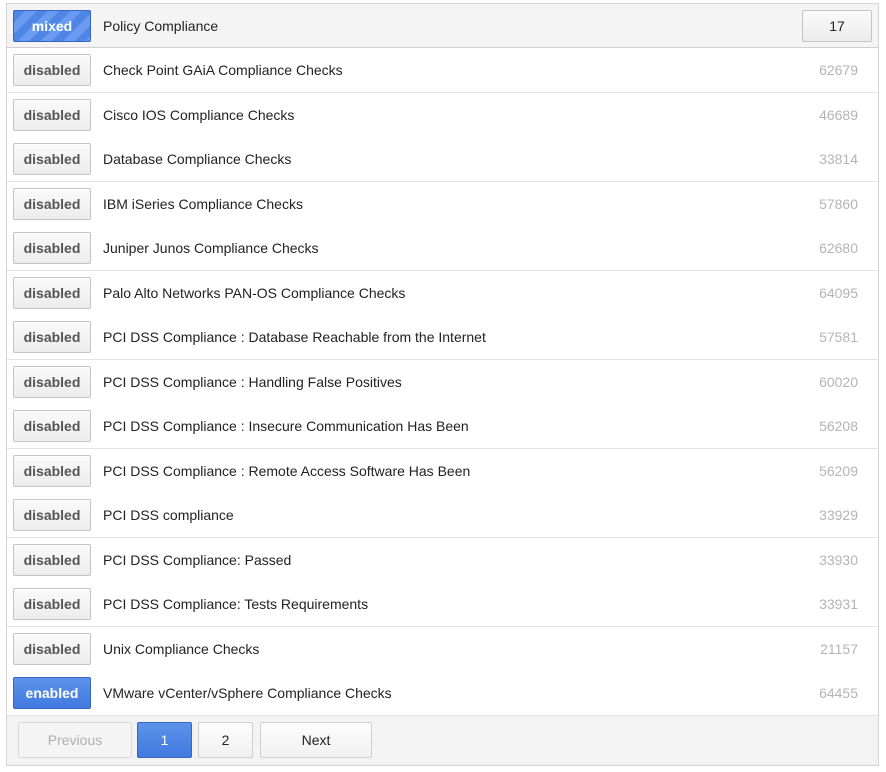 This screenshot has height=772, width=886. What do you see at coordinates (236, 604) in the screenshot?
I see `plugin-name: PCI DSS Compliance: Tests Requirements` at bounding box center [236, 604].